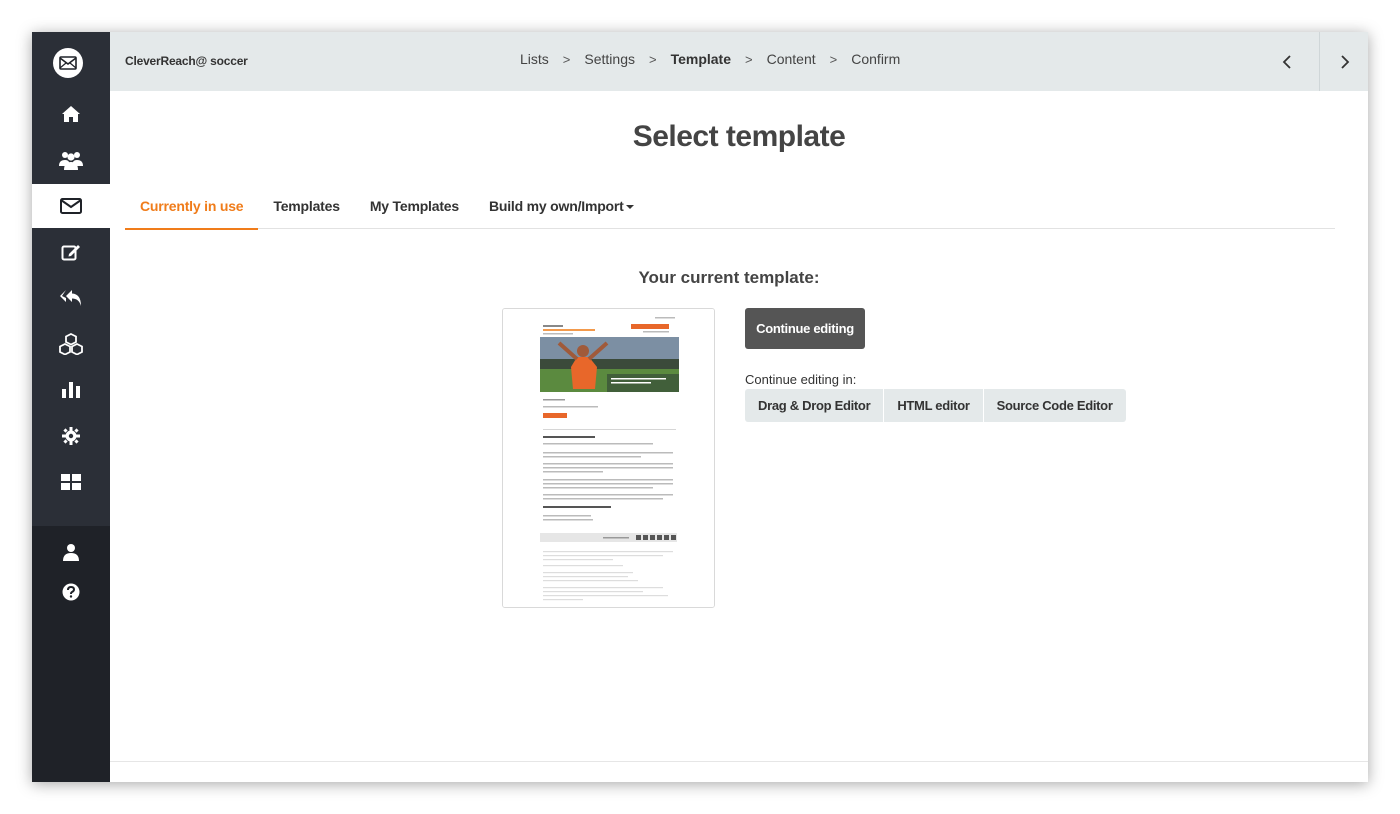 This screenshot has height=814, width=1400. What do you see at coordinates (534, 59) in the screenshot?
I see `breadcrumb-lists: Lists` at bounding box center [534, 59].